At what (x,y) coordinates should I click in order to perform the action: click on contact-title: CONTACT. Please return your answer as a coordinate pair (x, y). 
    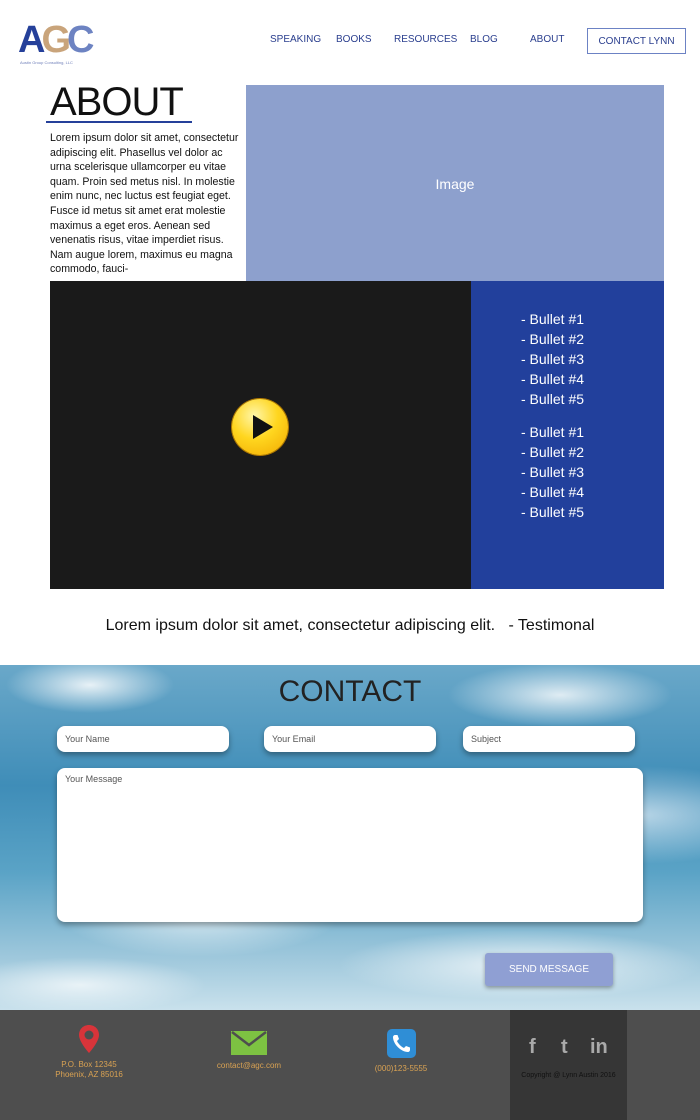
    Looking at the image, I should click on (350, 691).